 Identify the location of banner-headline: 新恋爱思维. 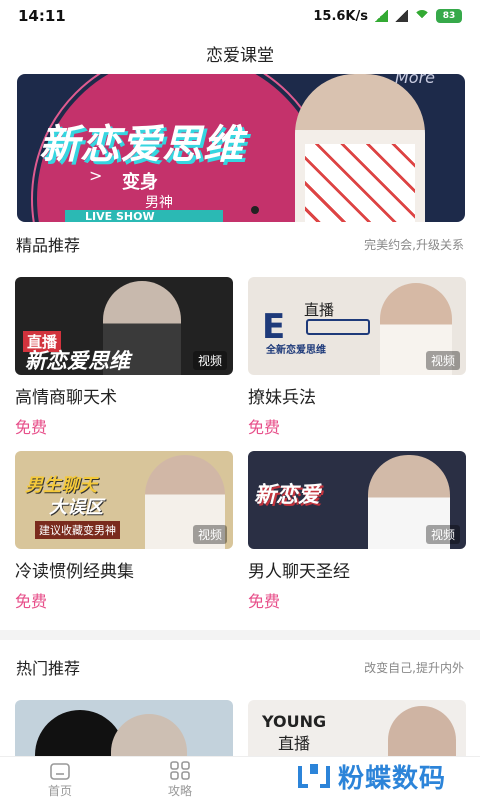
(141, 145).